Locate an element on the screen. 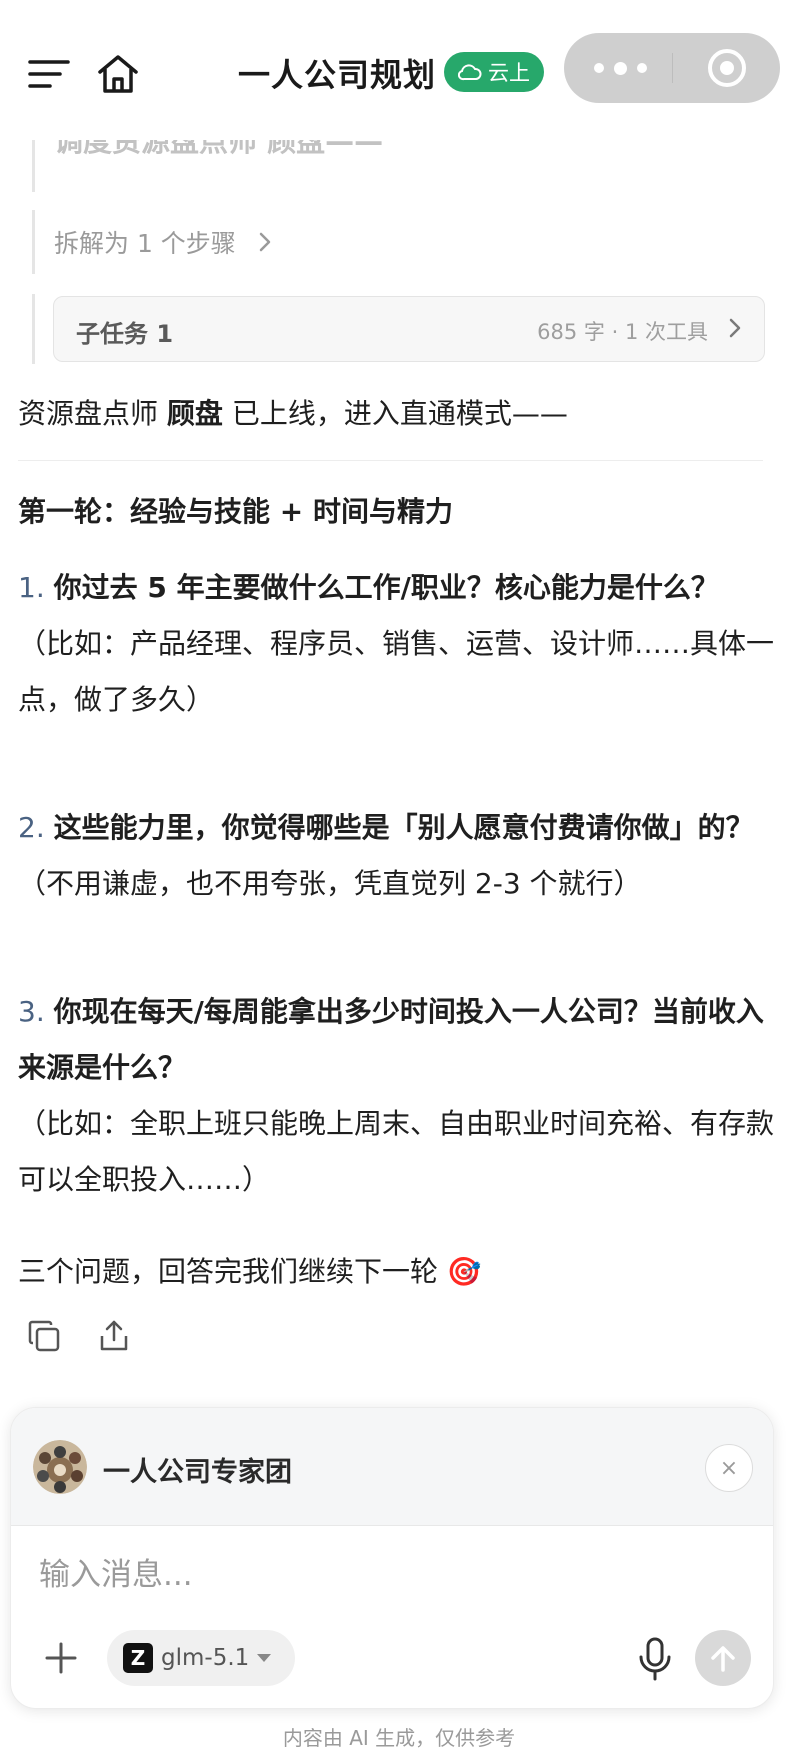 The image size is (798, 1761). send-button is located at coordinates (723, 1658).